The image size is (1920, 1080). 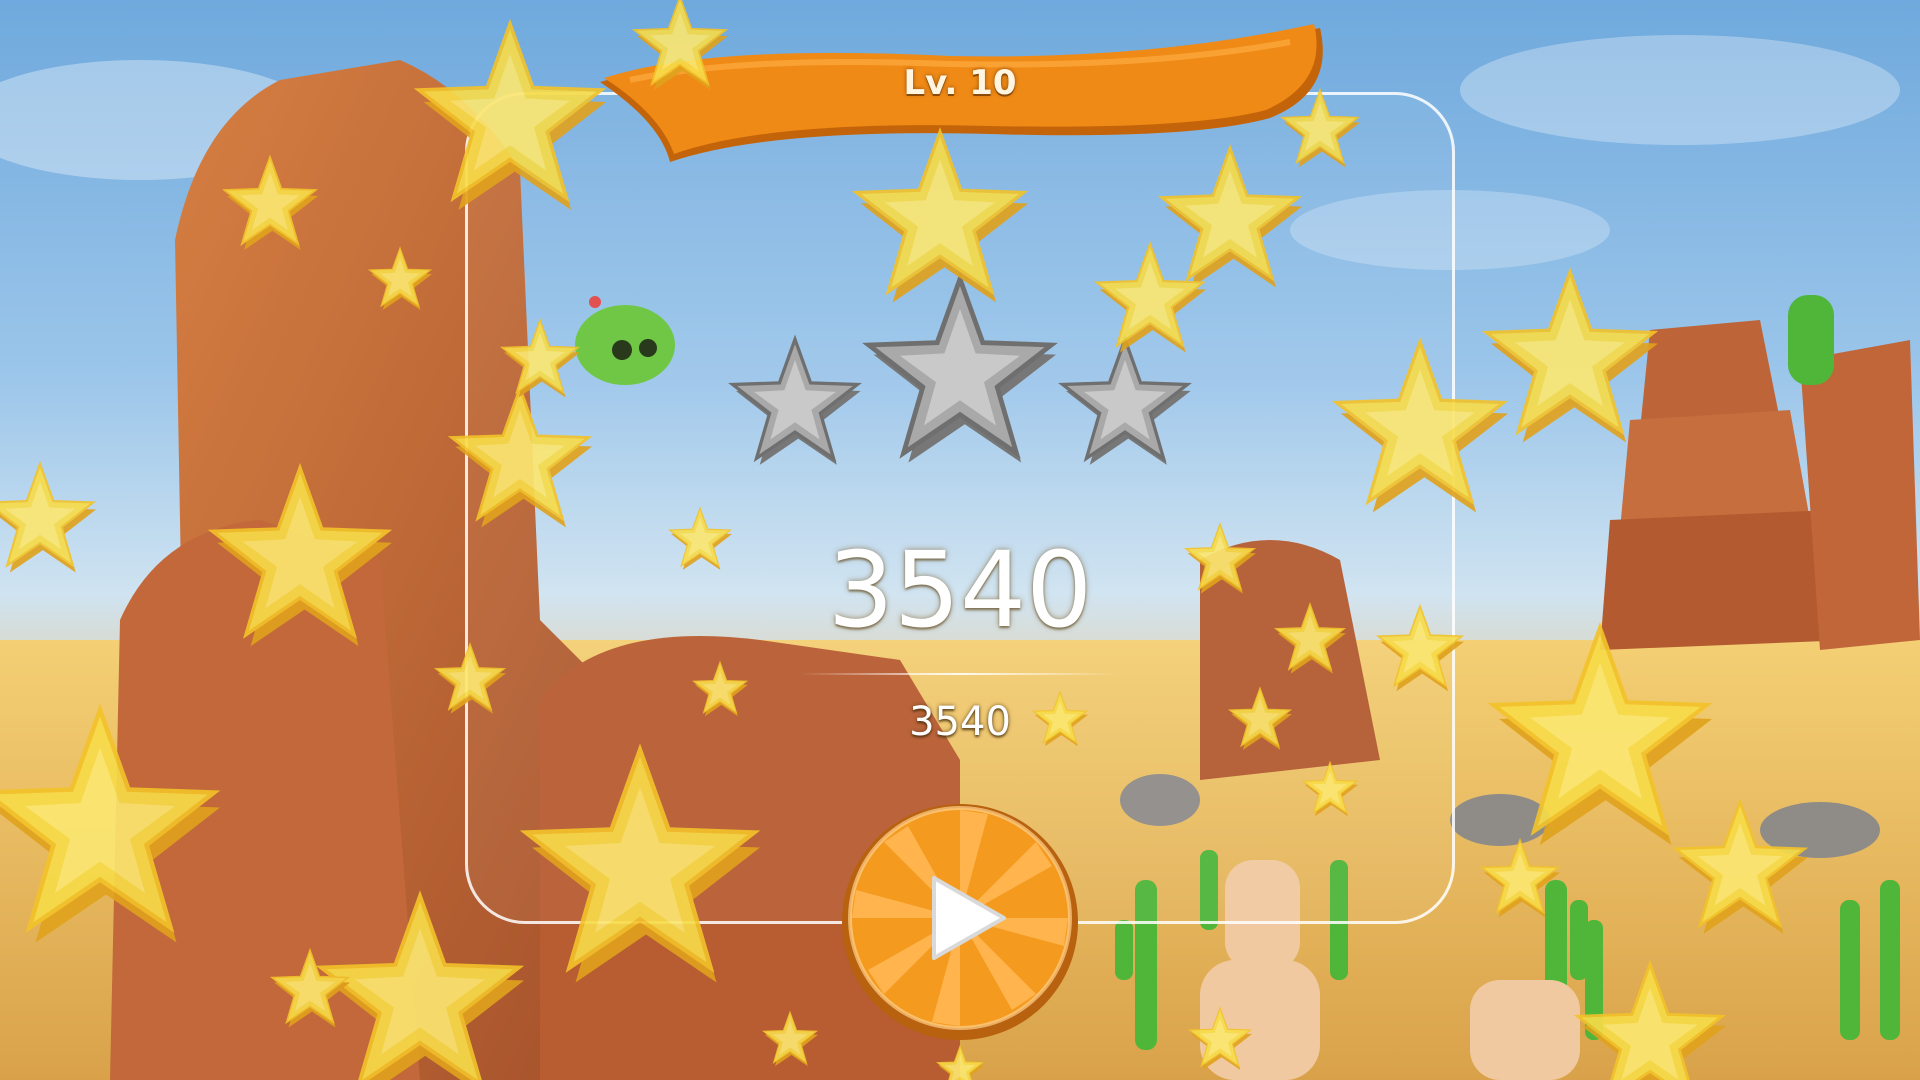 I want to click on rating-star-center, so click(x=960, y=367).